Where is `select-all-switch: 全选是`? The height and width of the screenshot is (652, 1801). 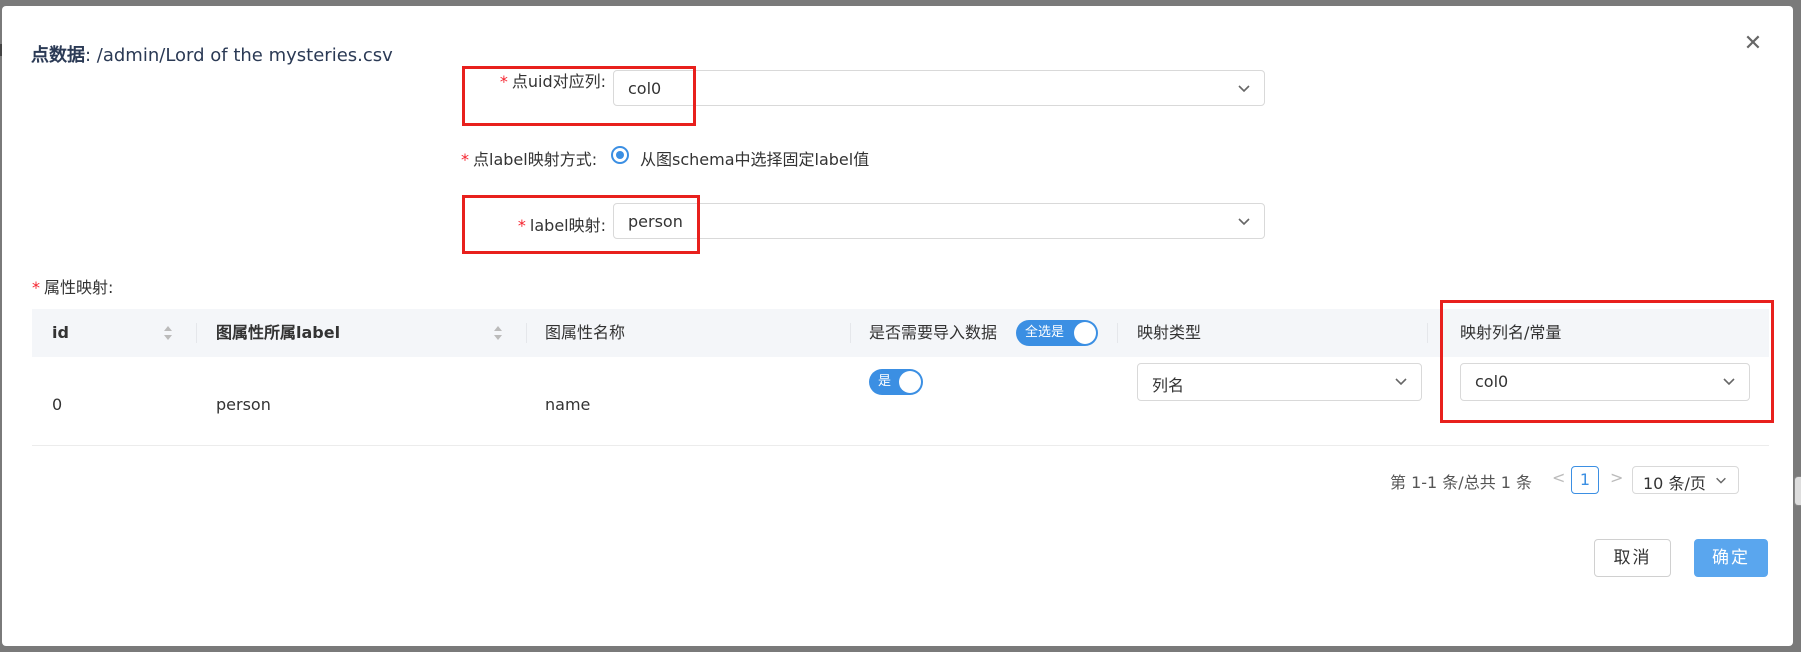 select-all-switch: 全选是 is located at coordinates (1057, 333).